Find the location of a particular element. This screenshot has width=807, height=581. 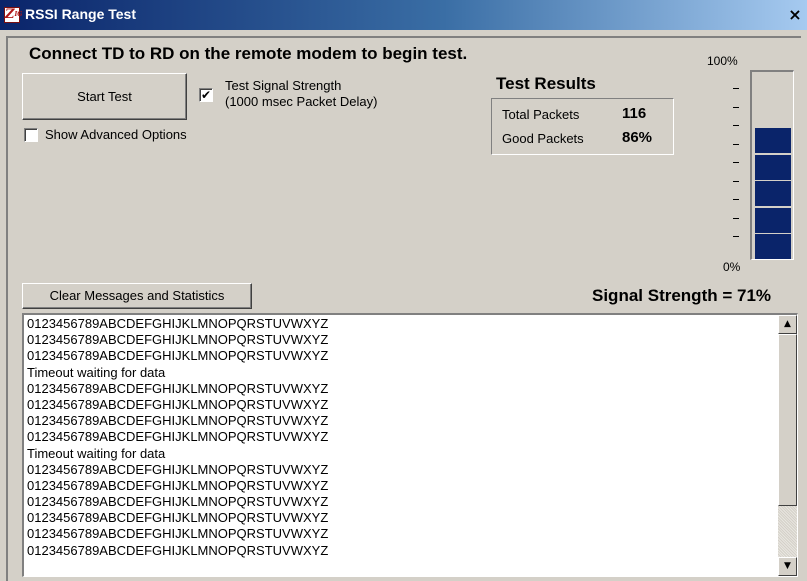

meter-ticks is located at coordinates (737, 168).